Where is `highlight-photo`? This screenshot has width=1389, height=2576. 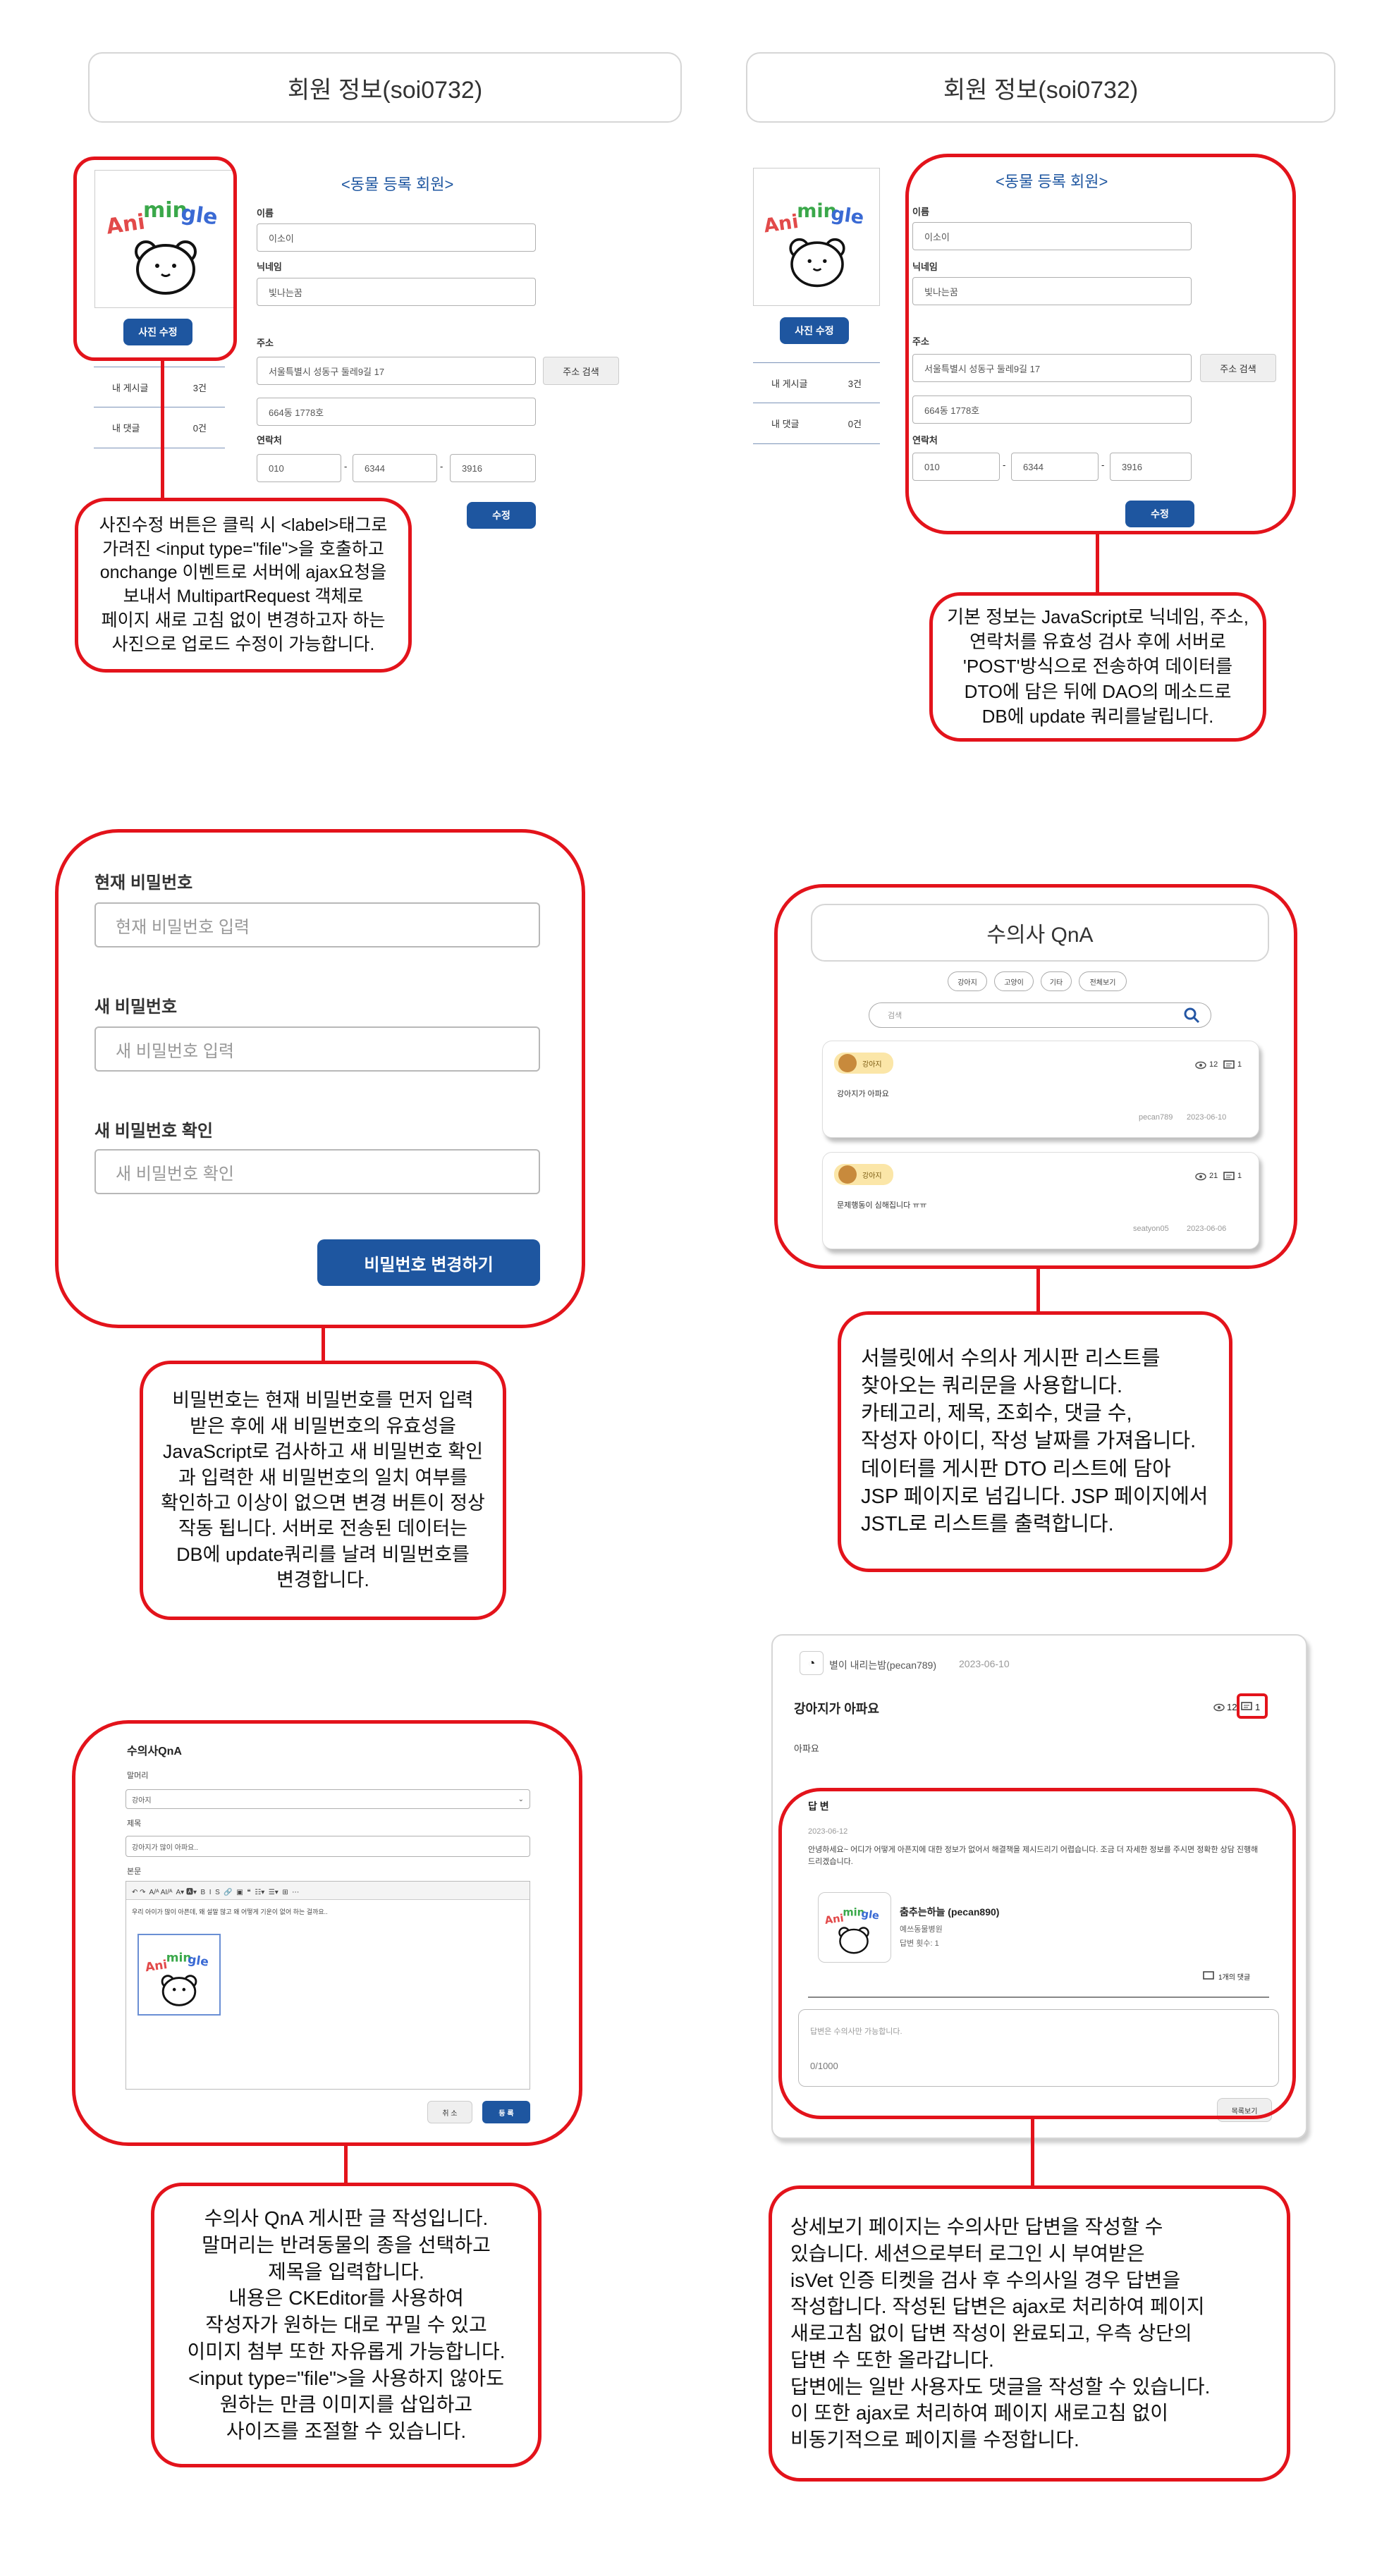 highlight-photo is located at coordinates (155, 259).